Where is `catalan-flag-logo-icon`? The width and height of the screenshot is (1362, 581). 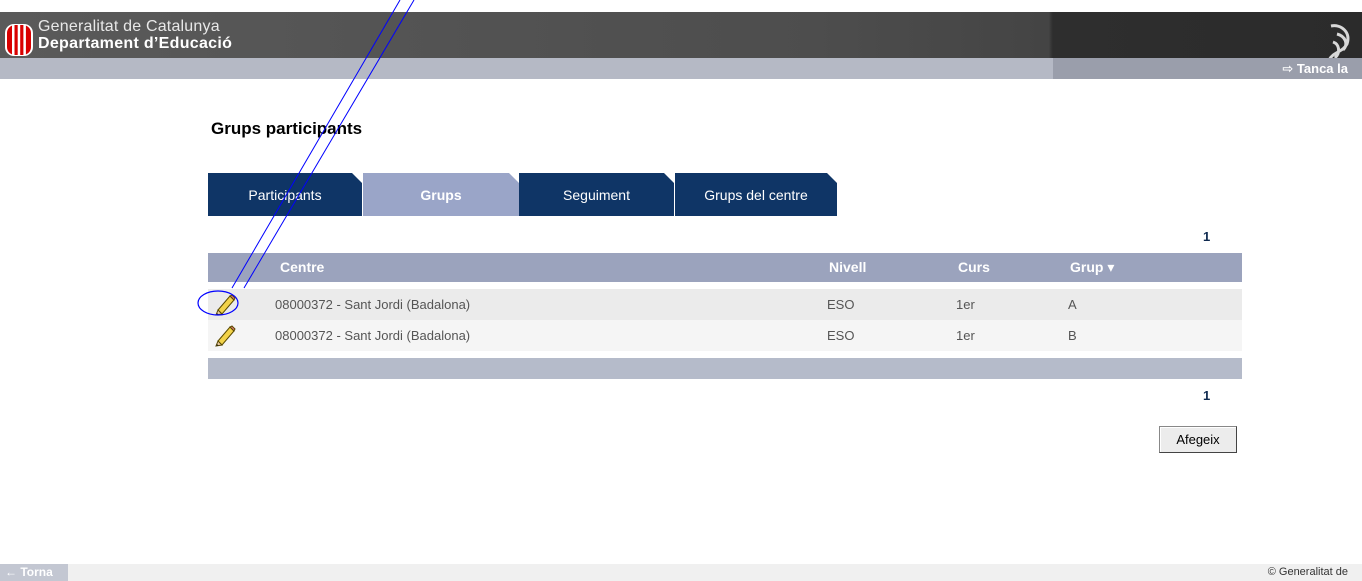 catalan-flag-logo-icon is located at coordinates (19, 40).